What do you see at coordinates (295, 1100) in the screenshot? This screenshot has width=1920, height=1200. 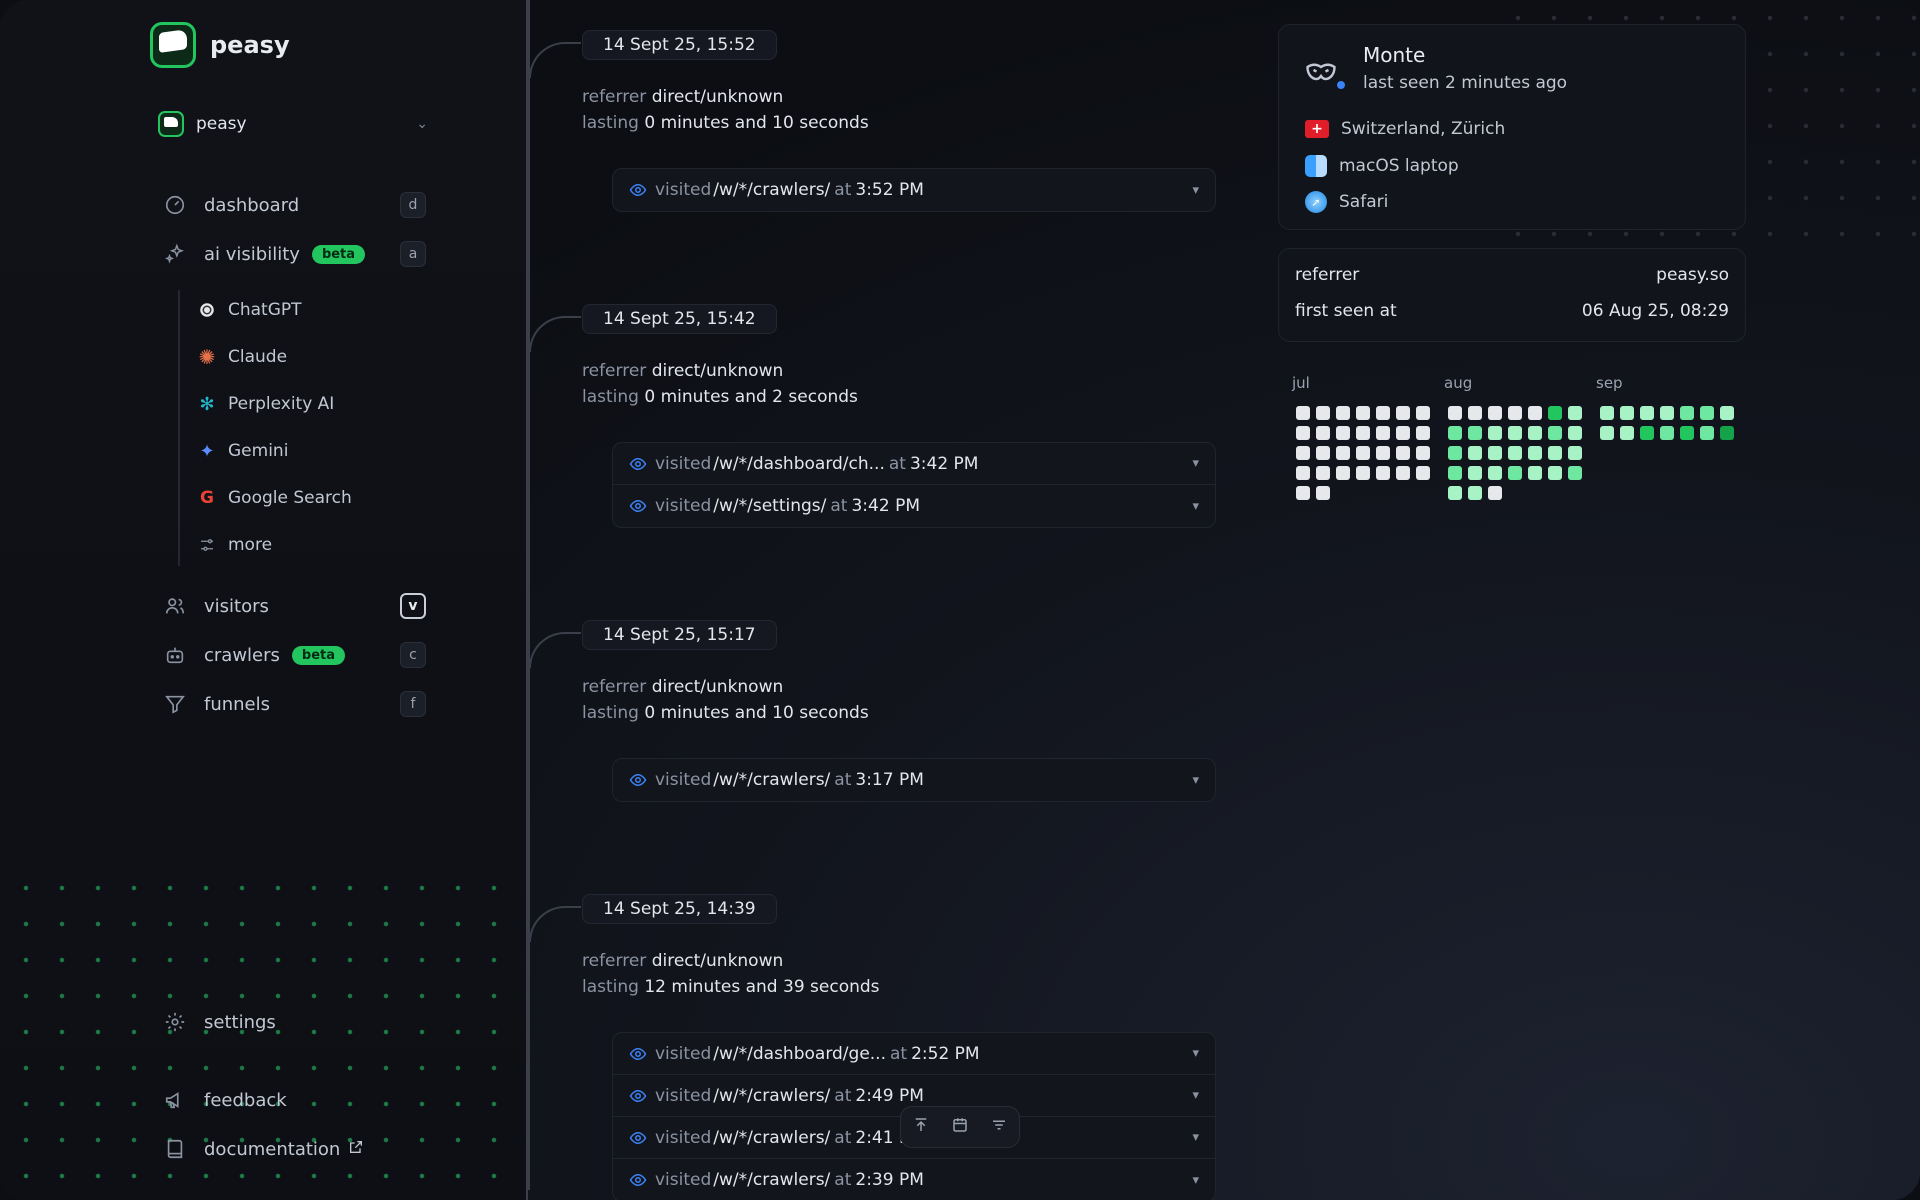 I see `nav-feedback: feedback` at bounding box center [295, 1100].